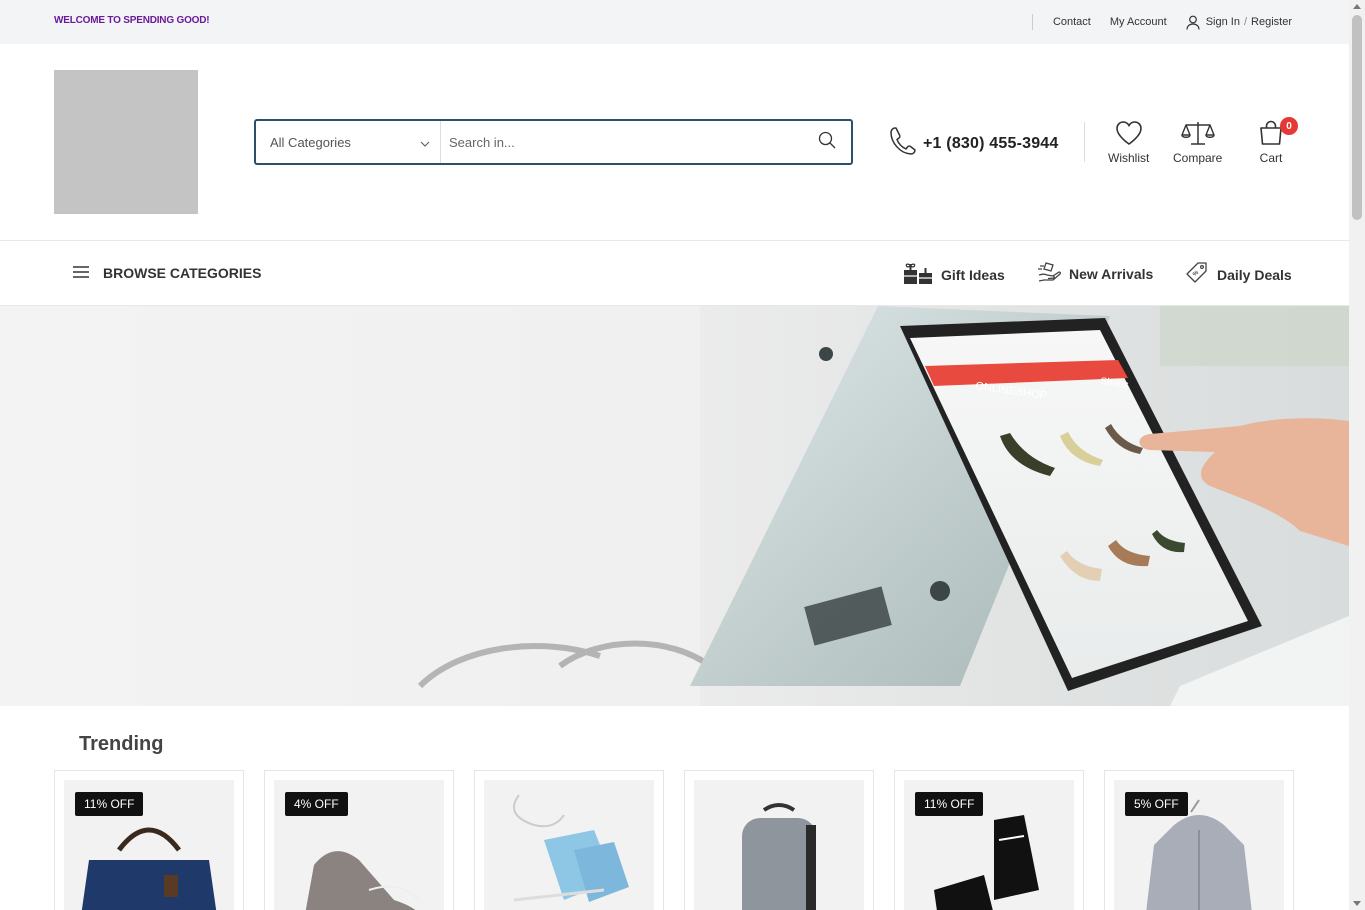 The height and width of the screenshot is (910, 1365). What do you see at coordinates (1357, 117) in the screenshot?
I see `scrollbar-thumb` at bounding box center [1357, 117].